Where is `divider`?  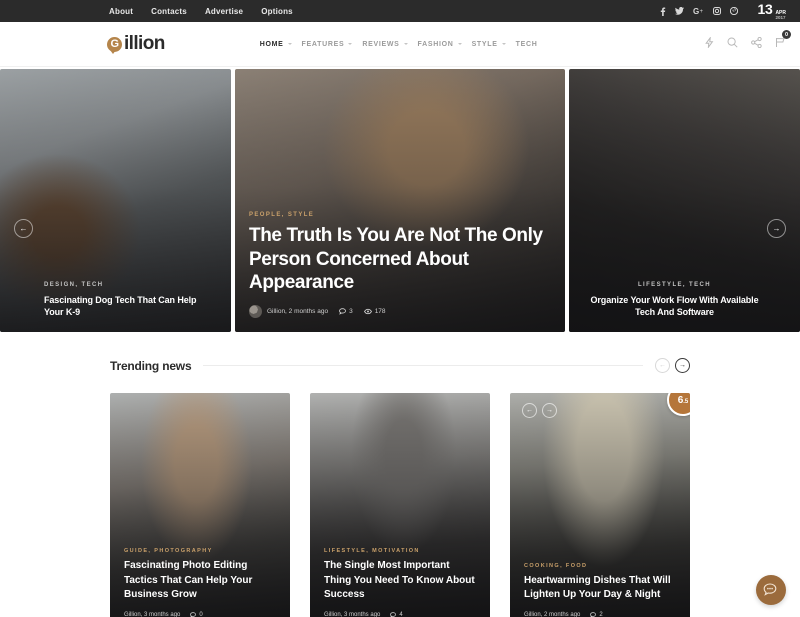
divider is located at coordinates (423, 365).